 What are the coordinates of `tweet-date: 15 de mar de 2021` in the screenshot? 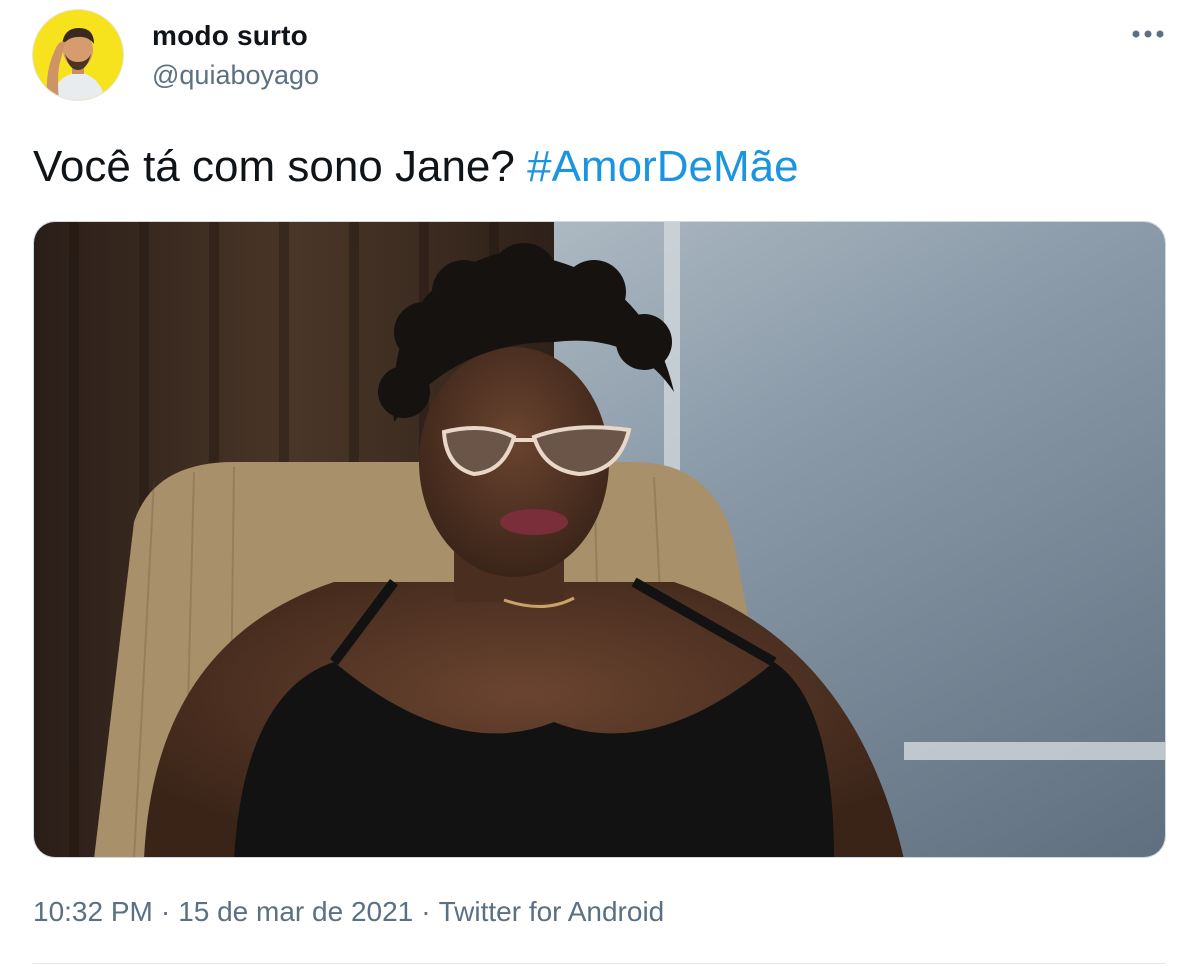 It's located at (295, 911).